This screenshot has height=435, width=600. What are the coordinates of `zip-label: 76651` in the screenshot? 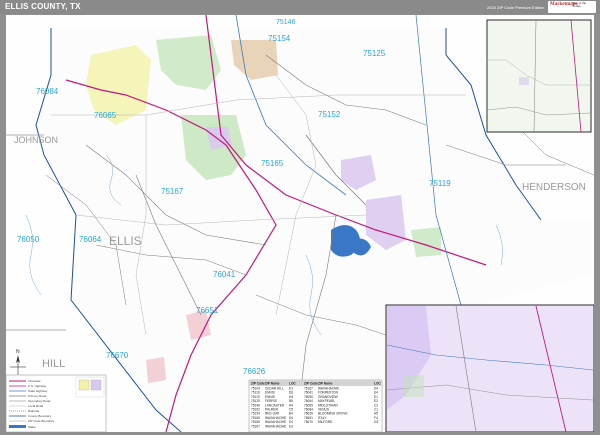 It's located at (207, 310).